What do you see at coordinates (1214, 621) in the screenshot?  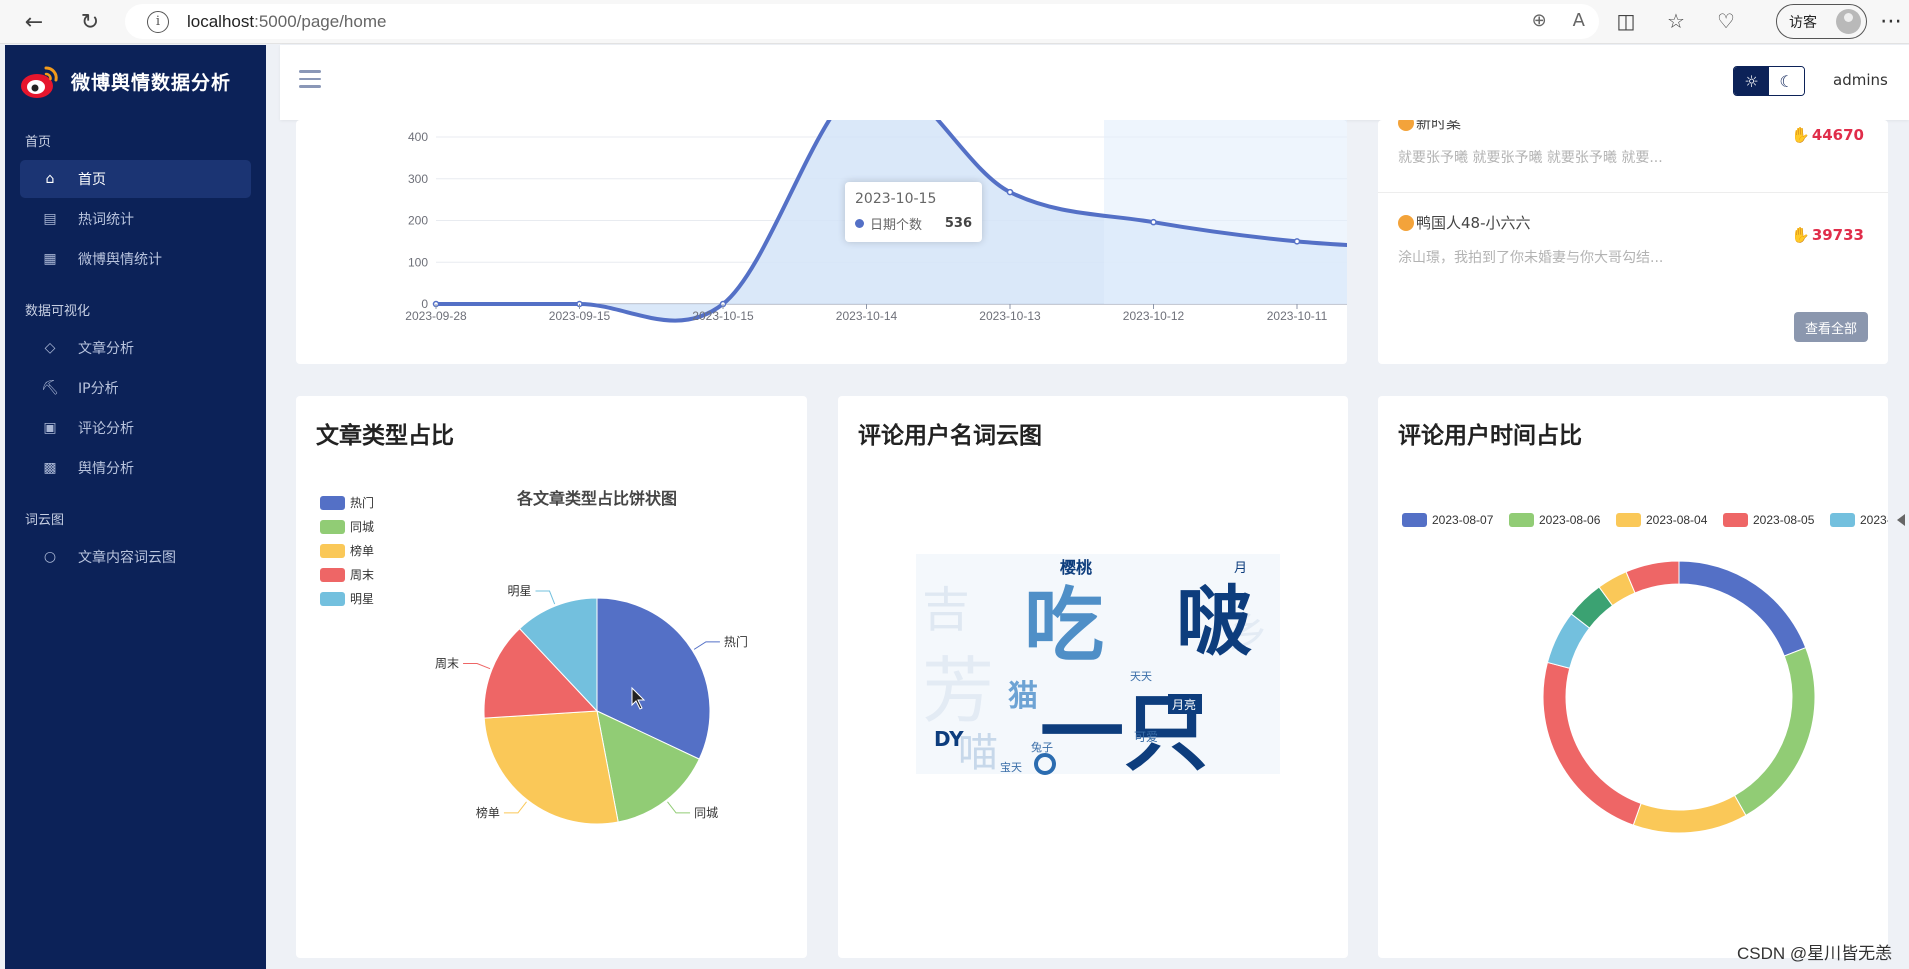 I see `word-bo: 啵` at bounding box center [1214, 621].